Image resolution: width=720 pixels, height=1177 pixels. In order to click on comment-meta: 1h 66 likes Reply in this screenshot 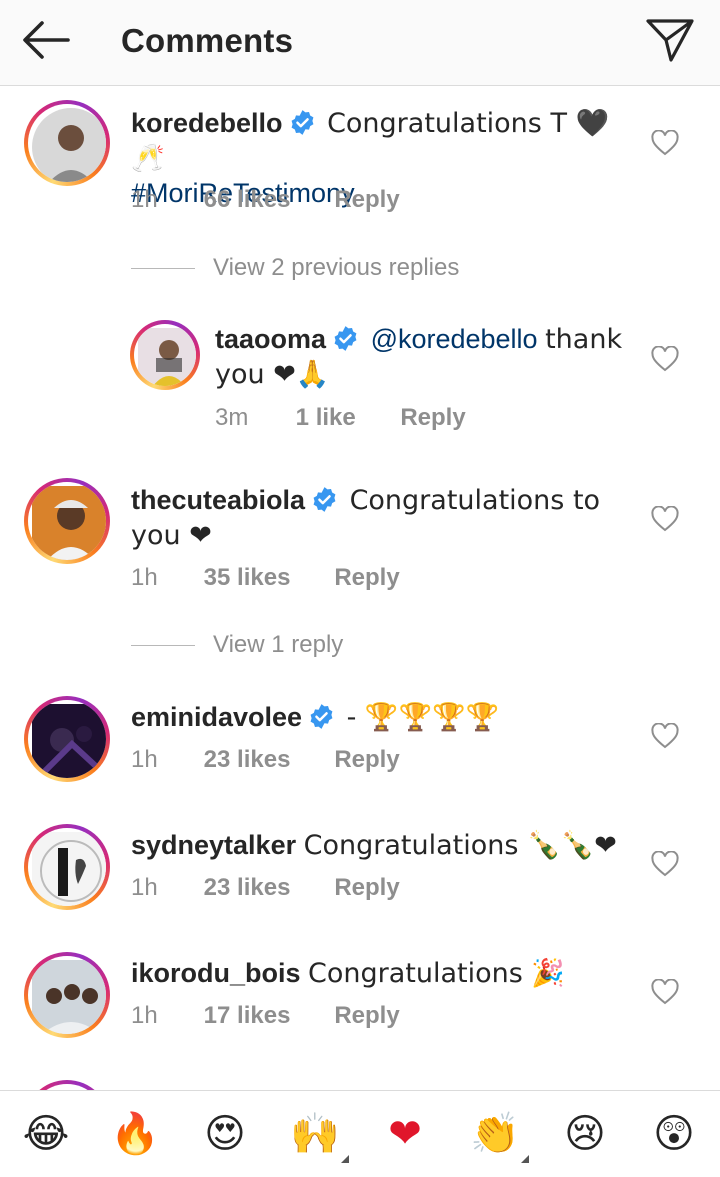, I will do `click(265, 200)`.